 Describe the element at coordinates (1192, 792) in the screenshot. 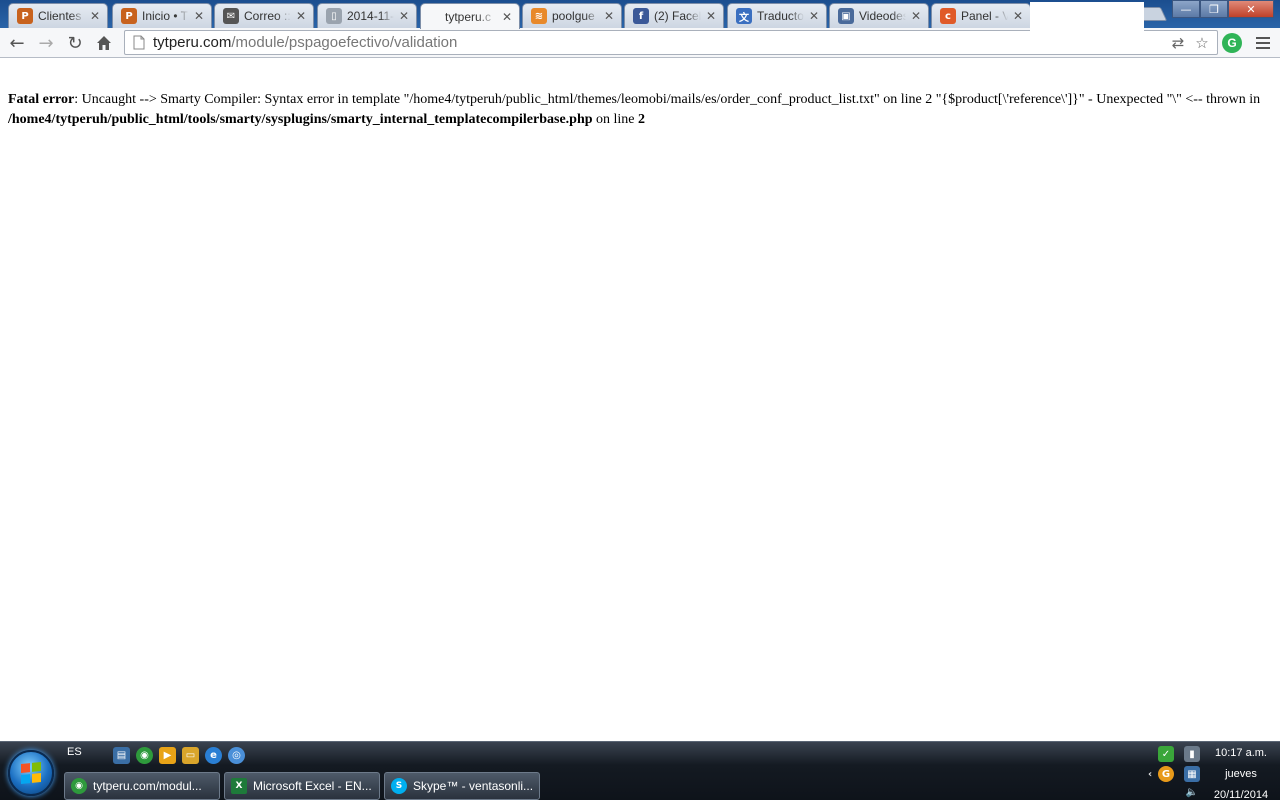

I see `volume-icon: 🔈` at that location.